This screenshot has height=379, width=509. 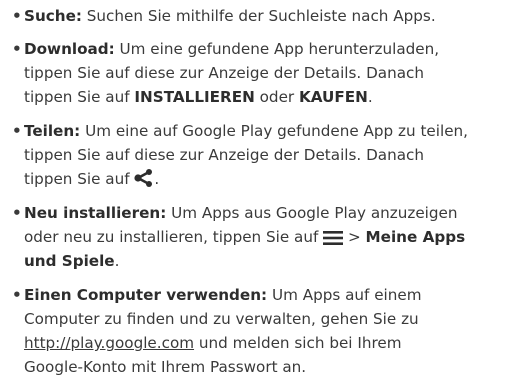 What do you see at coordinates (333, 238) in the screenshot?
I see `menu-icon` at bounding box center [333, 238].